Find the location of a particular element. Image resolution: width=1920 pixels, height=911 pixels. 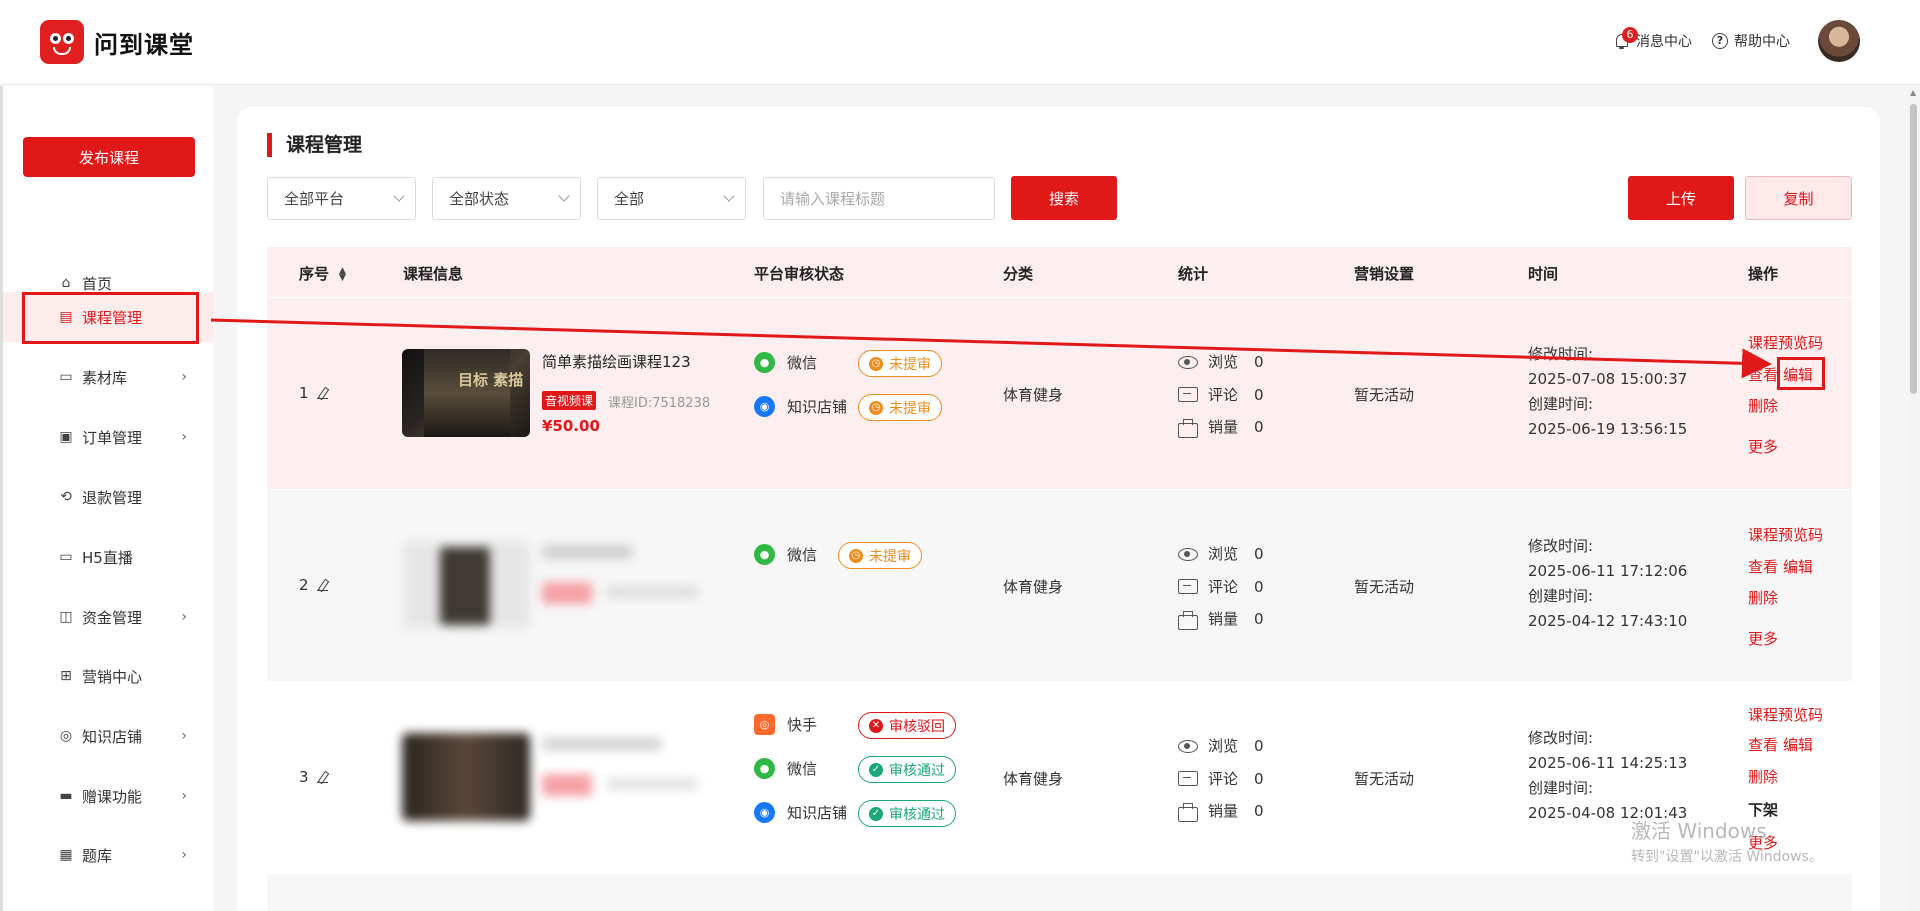

sidebar-item-h5-live: ▭ H5直播 is located at coordinates (108, 557).